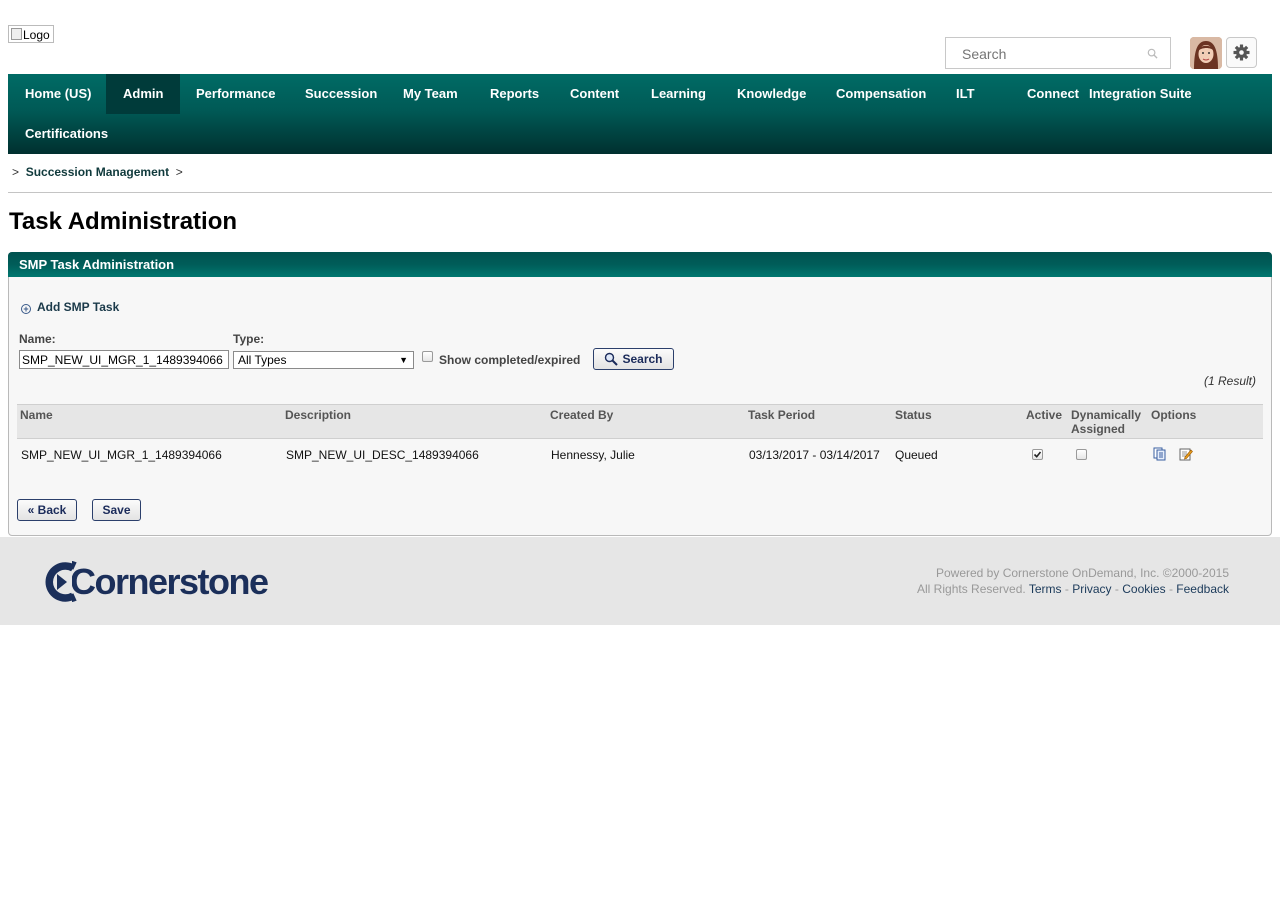 The height and width of the screenshot is (918, 1280). I want to click on nav-performance: Performance, so click(235, 94).